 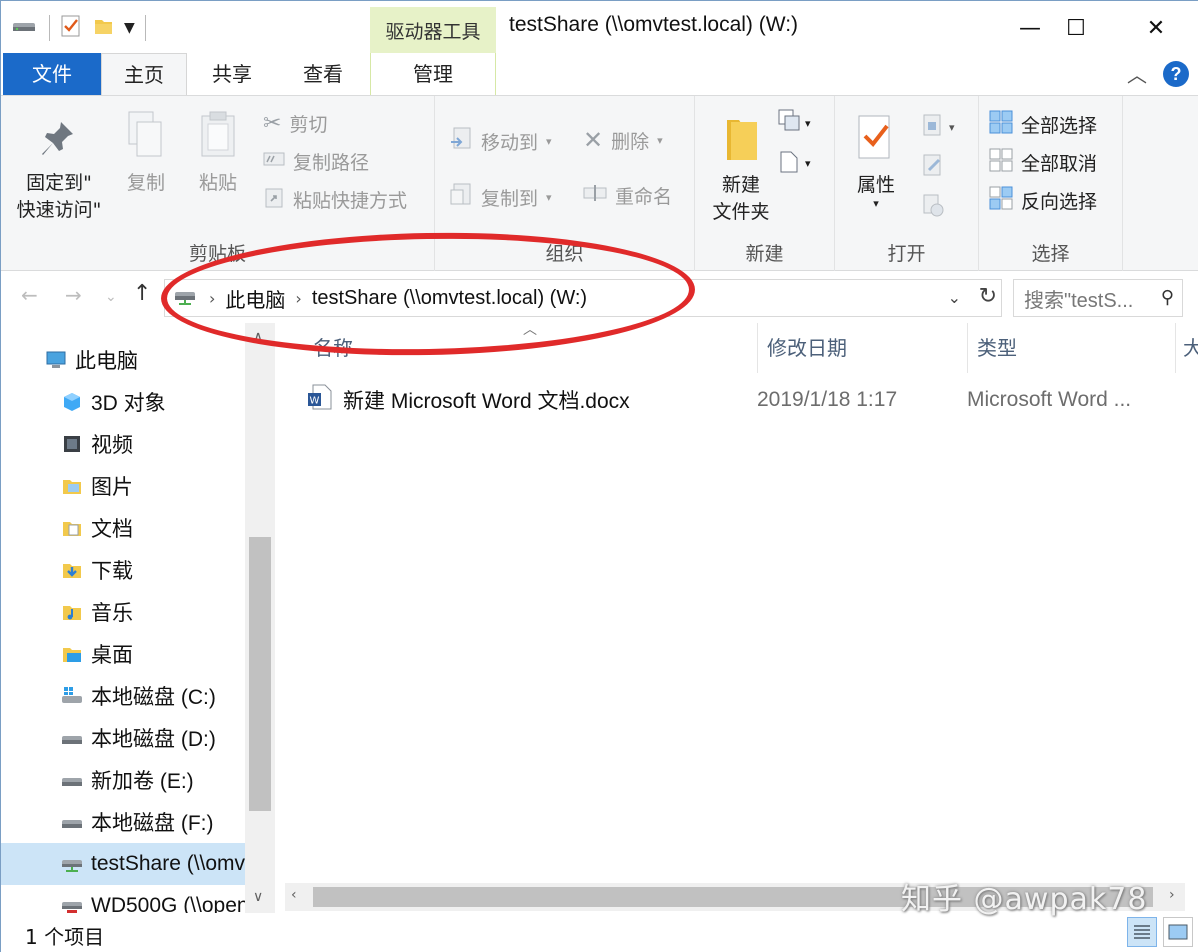 I want to click on column-header-type: 类型, so click(x=997, y=348).